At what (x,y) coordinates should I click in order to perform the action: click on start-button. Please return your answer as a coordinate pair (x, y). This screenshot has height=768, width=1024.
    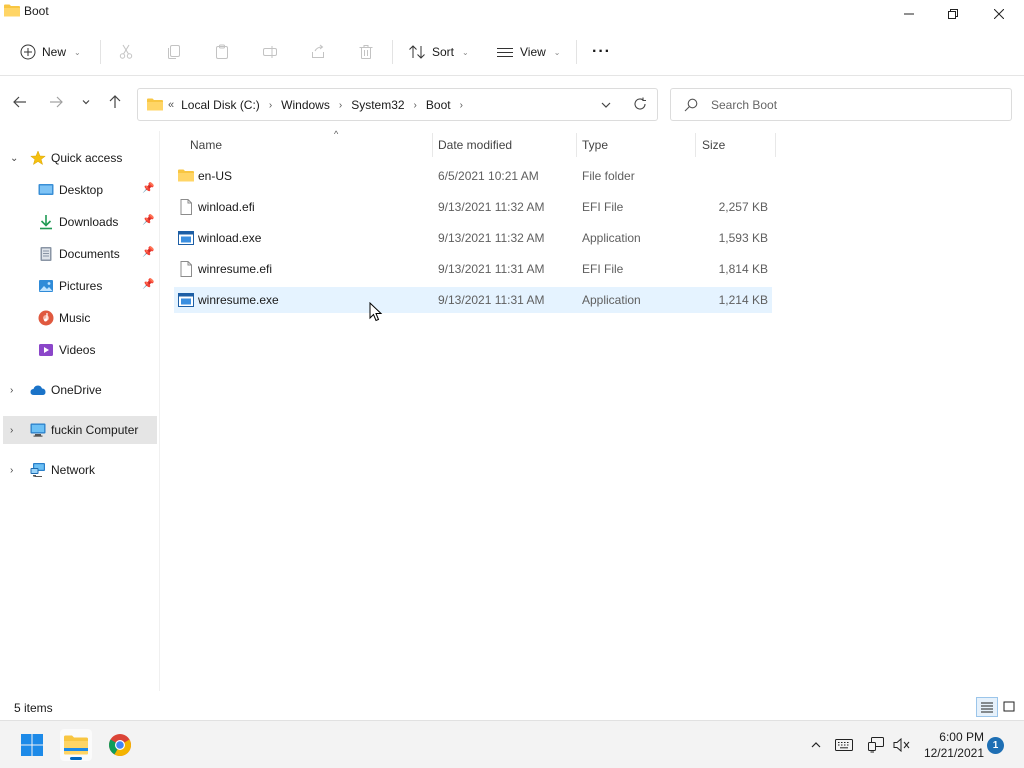
    Looking at the image, I should click on (32, 745).